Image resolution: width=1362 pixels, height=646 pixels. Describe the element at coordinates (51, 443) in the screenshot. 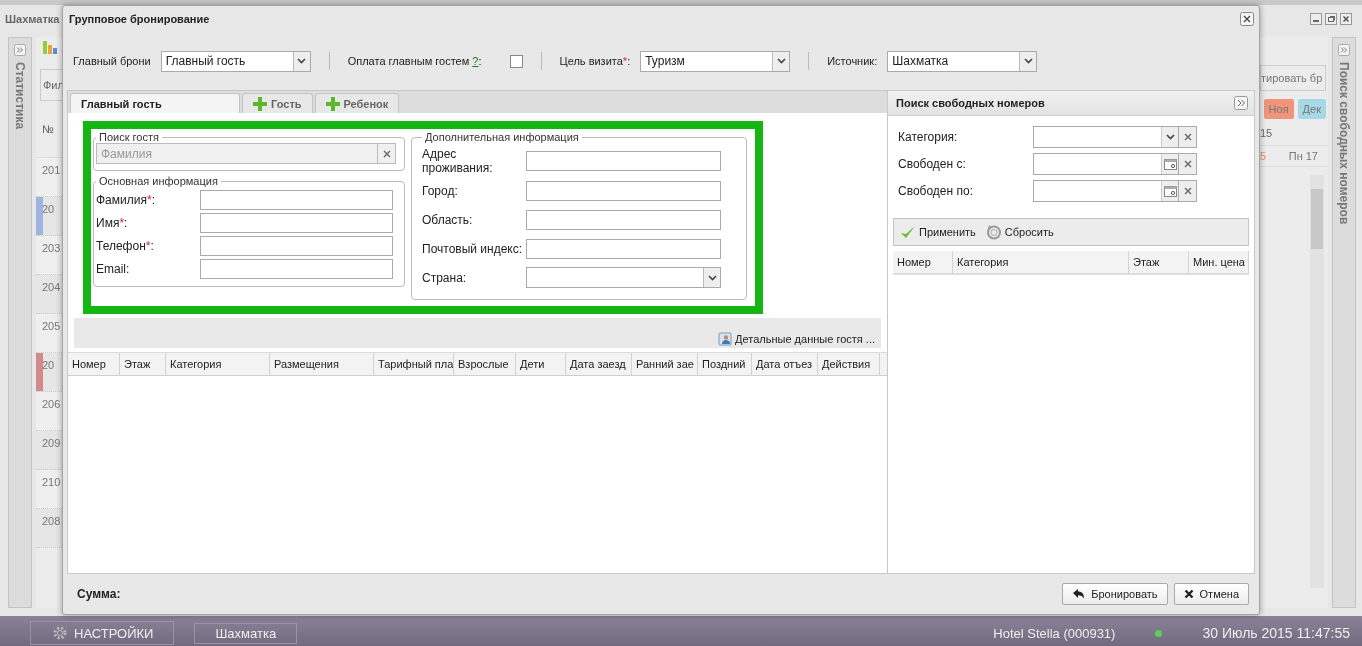

I see `room-number: 209` at that location.